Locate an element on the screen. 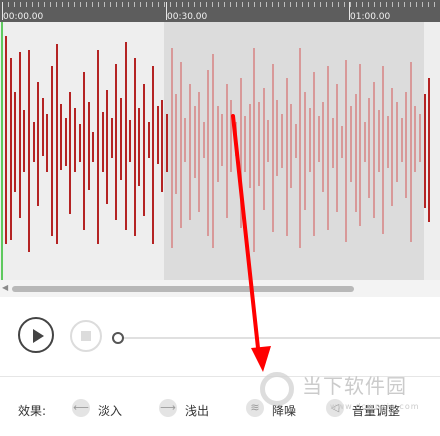  playback-progress-track is located at coordinates (279, 338).